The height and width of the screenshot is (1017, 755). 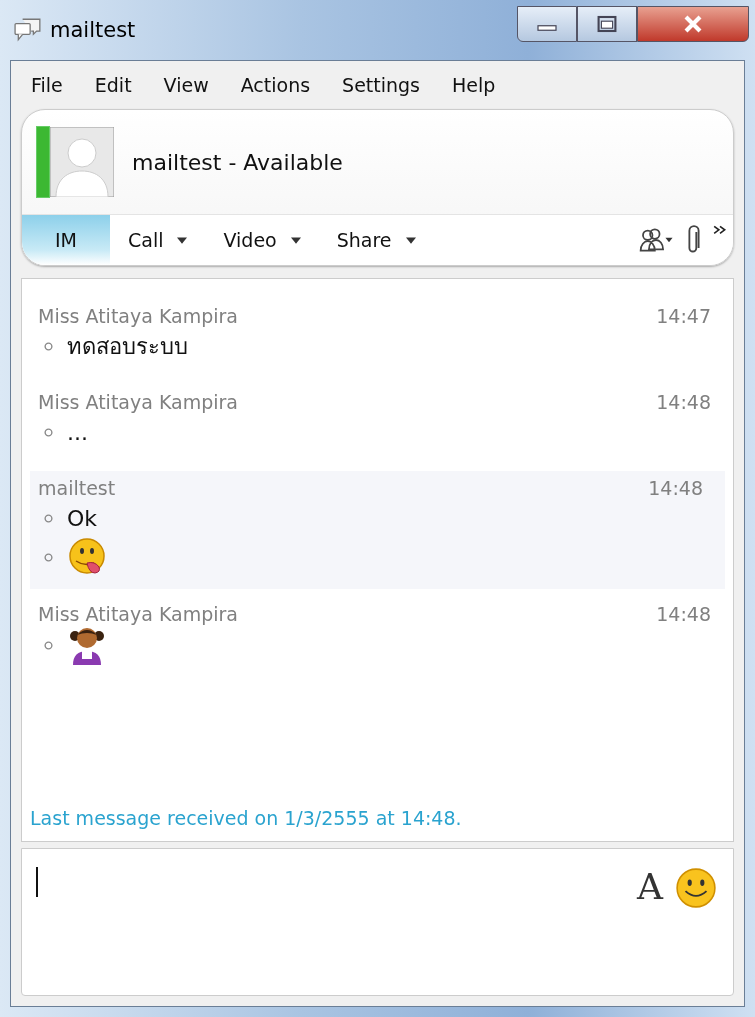 What do you see at coordinates (66, 240) in the screenshot?
I see `toolbar-tab: IM` at bounding box center [66, 240].